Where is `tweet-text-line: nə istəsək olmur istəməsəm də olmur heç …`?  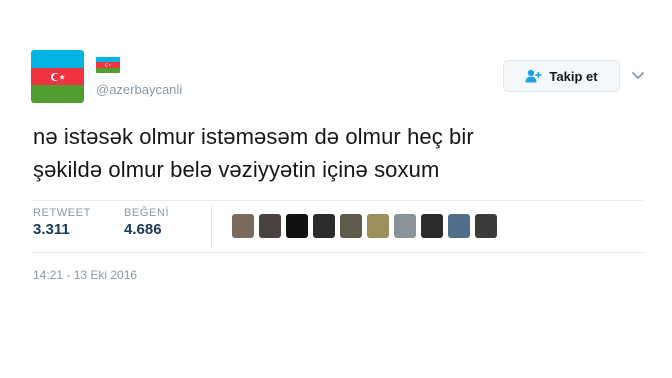
tweet-text-line: nə istəsək olmur istəməsəm də olmur heç … is located at coordinates (253, 136).